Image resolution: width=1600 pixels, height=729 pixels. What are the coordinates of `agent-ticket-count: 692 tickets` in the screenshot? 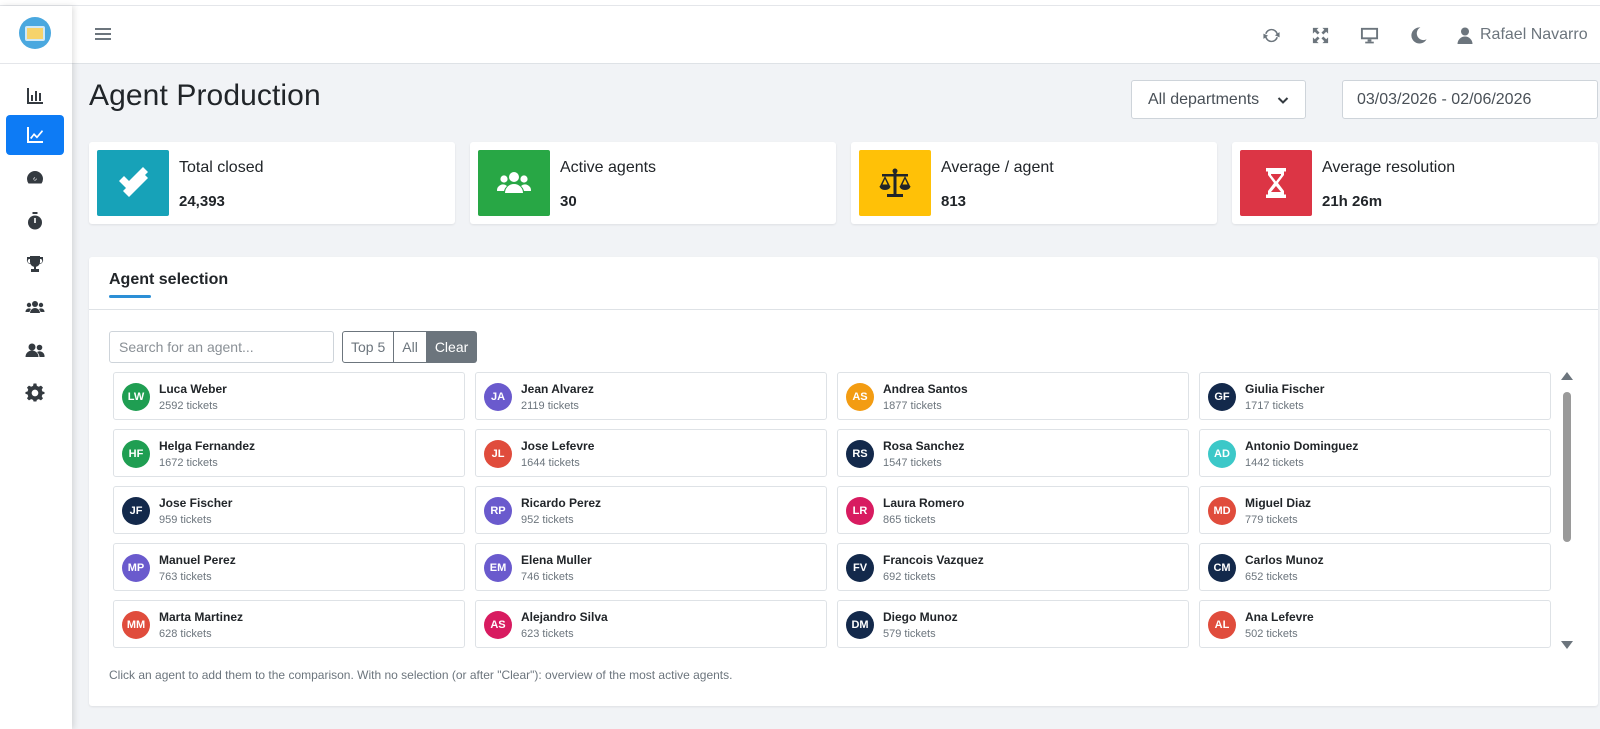 It's located at (909, 577).